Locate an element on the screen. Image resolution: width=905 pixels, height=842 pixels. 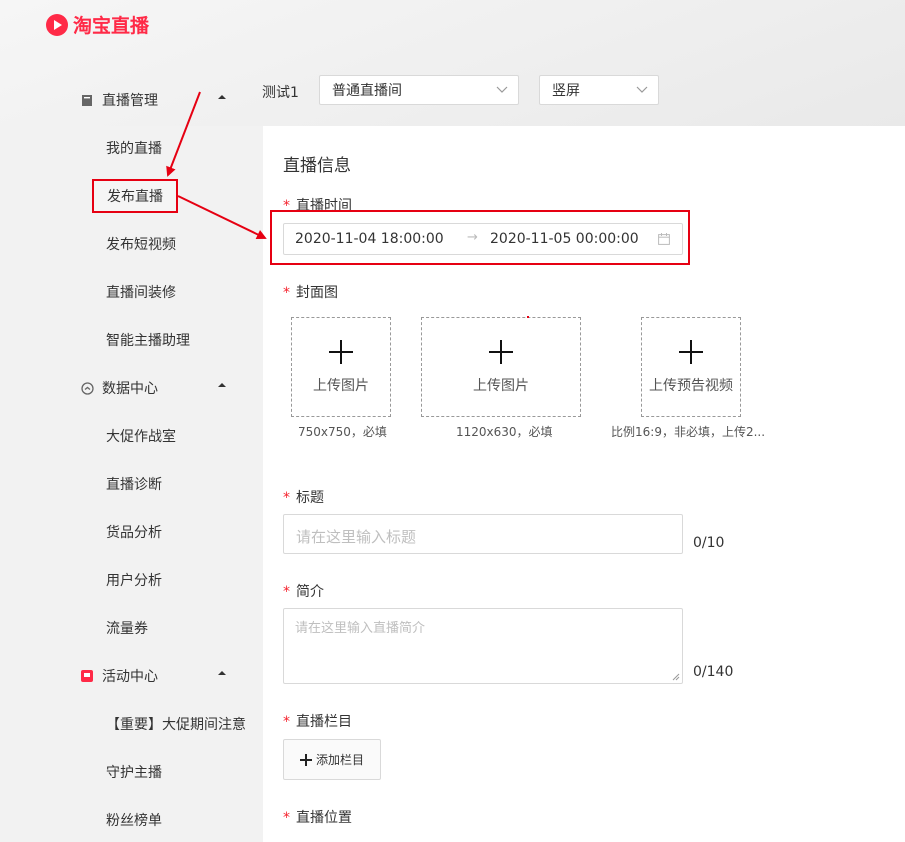
sidebar-item-goods-analysis: 货品分析 is located at coordinates (134, 532).